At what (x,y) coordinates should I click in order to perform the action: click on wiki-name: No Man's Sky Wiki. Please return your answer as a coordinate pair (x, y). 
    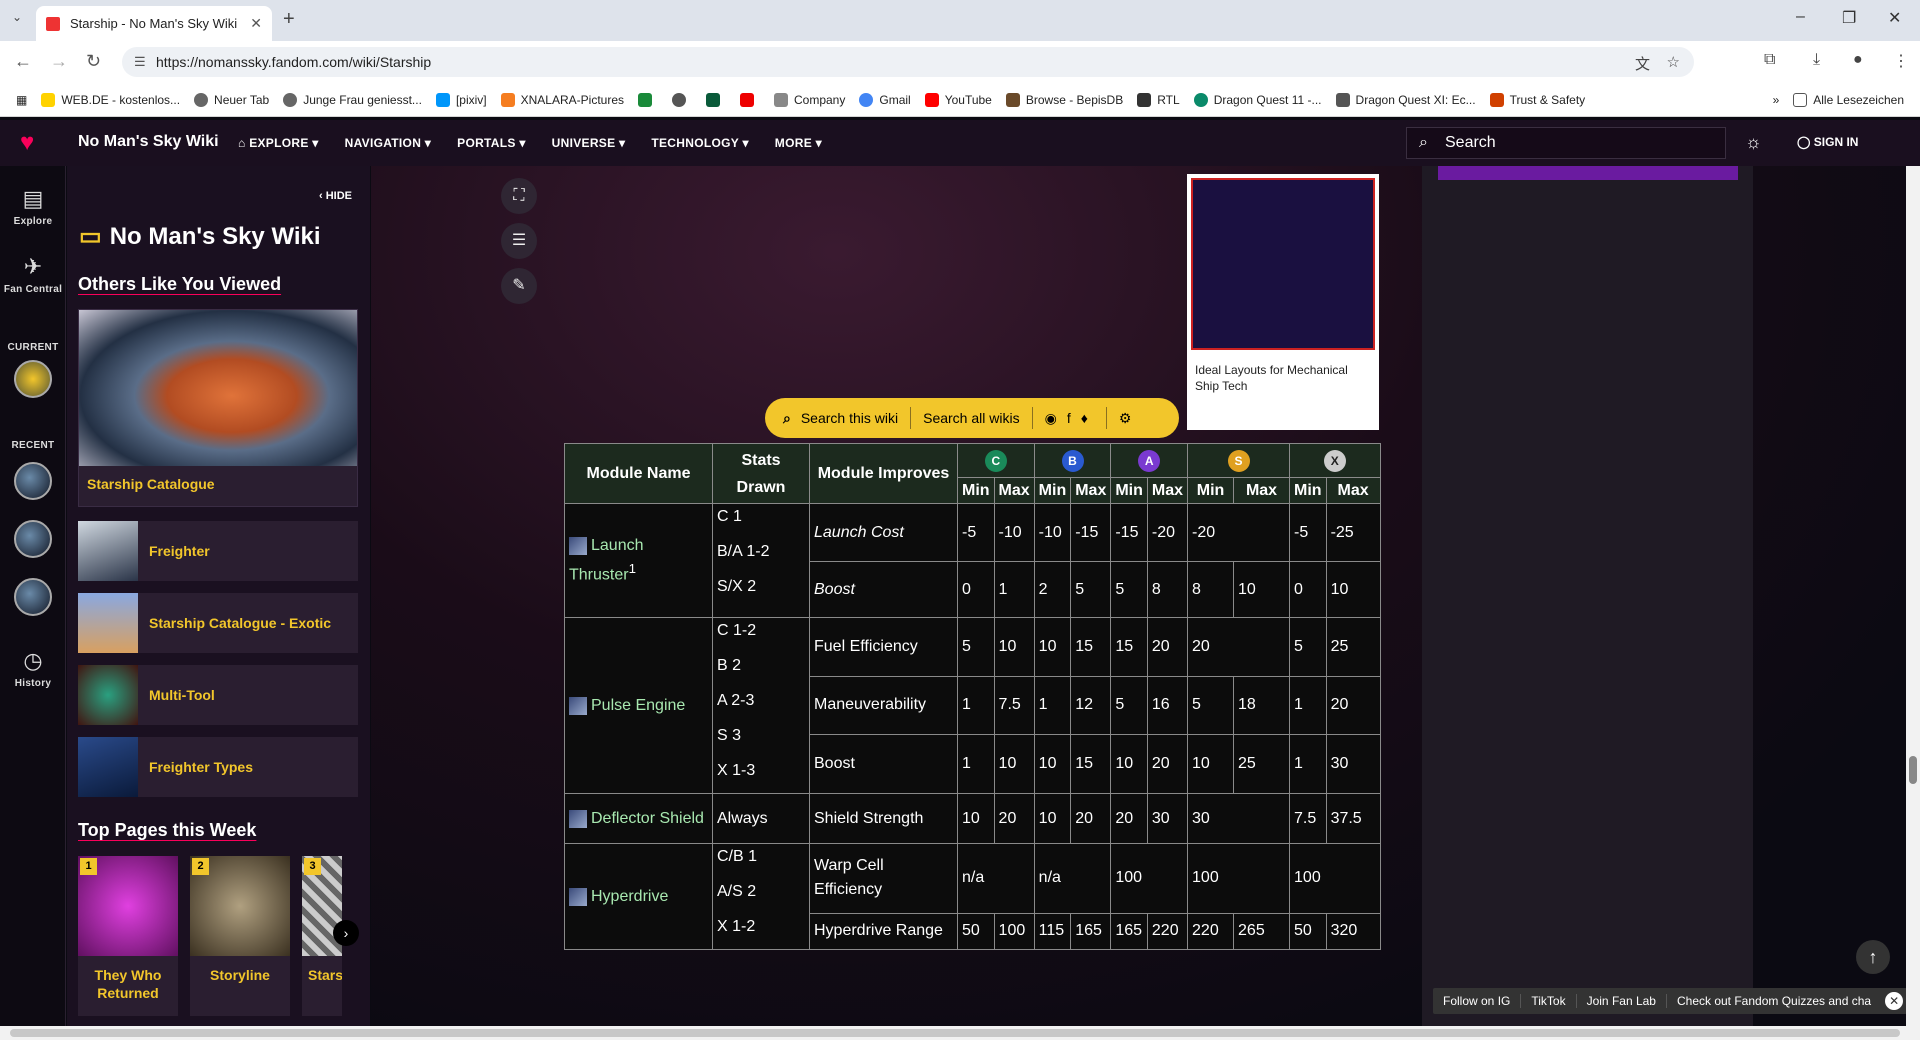
    Looking at the image, I should click on (148, 142).